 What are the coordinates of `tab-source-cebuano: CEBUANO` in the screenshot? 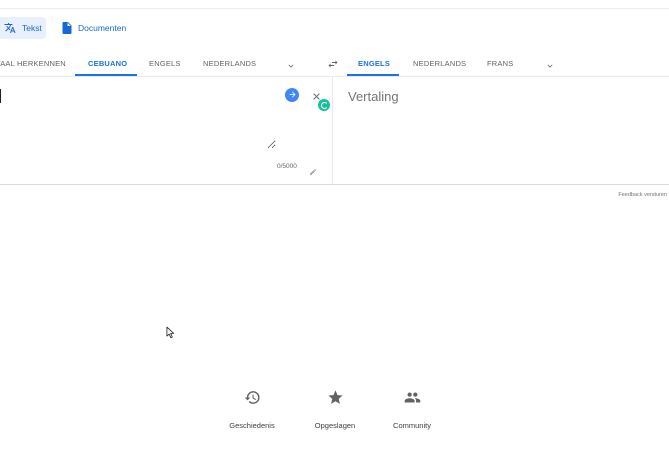 It's located at (107, 63).